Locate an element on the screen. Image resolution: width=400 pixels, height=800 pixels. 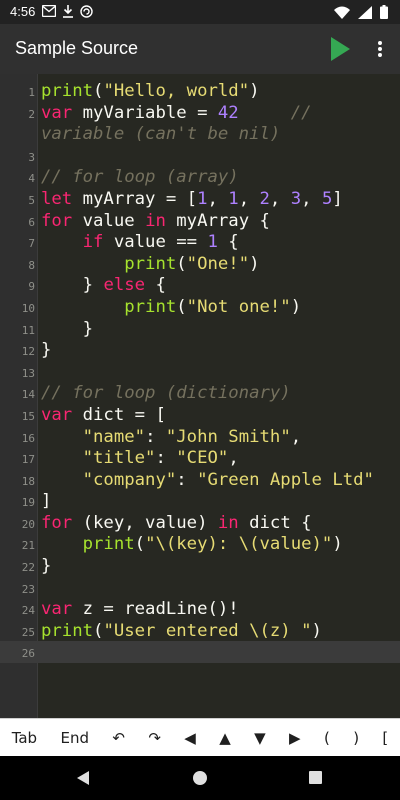
redo-key: ↷ is located at coordinates (155, 738).